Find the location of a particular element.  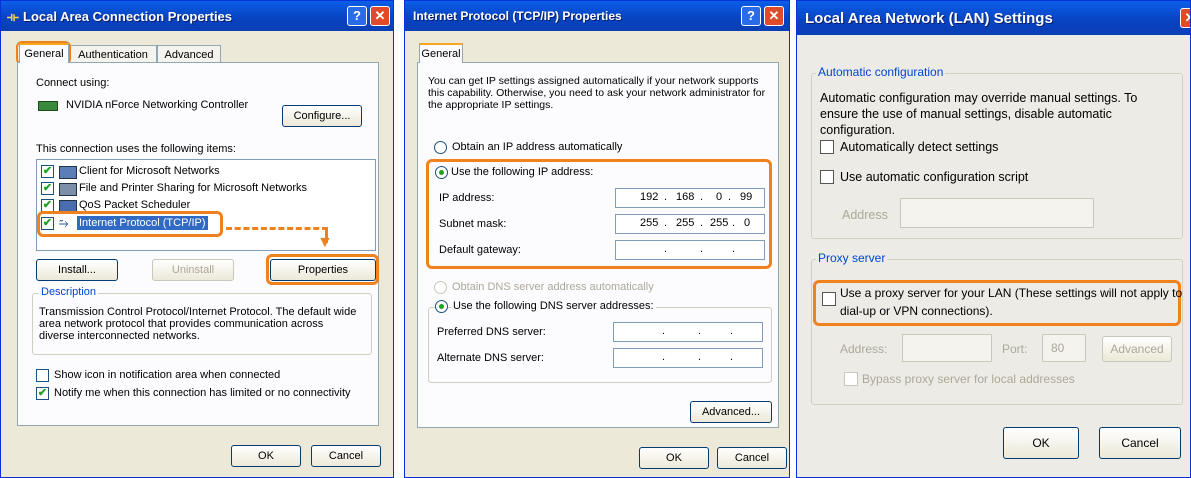

mask-octet-1: 255 is located at coordinates (649, 223).